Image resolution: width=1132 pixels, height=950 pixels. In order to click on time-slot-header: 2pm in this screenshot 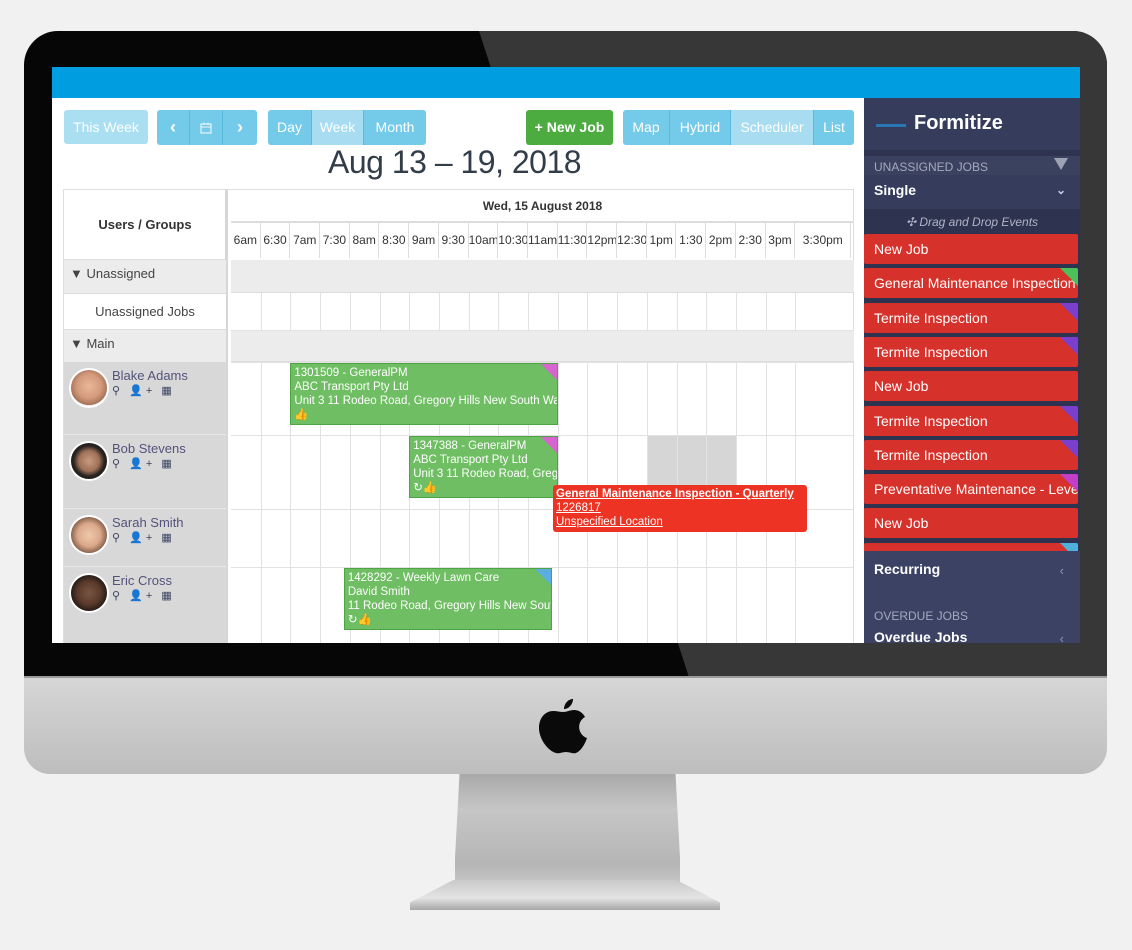, I will do `click(721, 240)`.